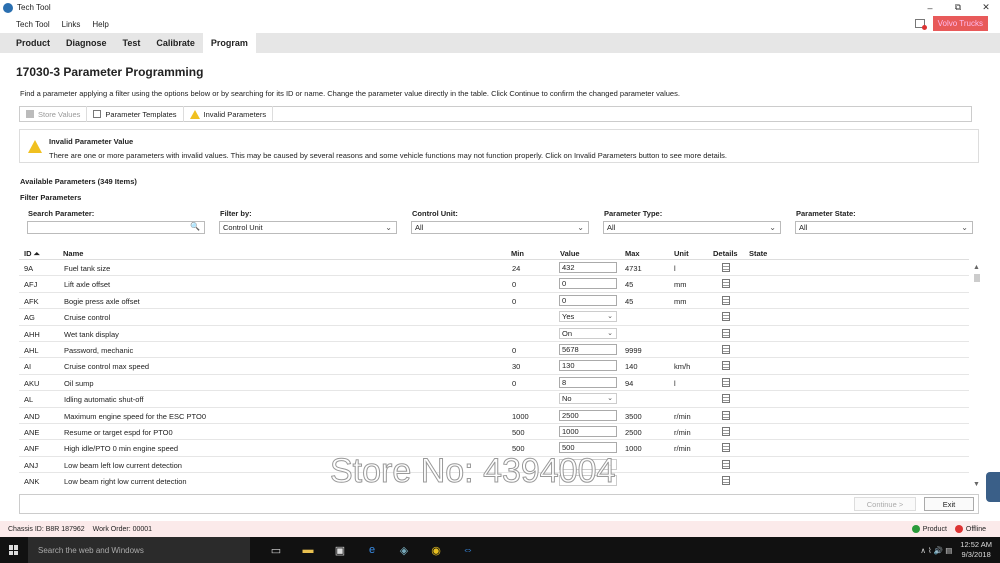  What do you see at coordinates (175, 43) in the screenshot?
I see `tab-calibrate: Calibrate` at bounding box center [175, 43].